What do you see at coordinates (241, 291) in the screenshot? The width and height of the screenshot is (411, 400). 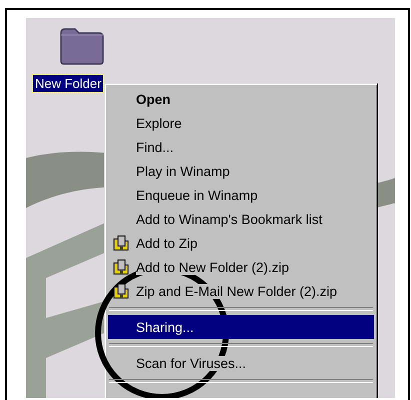 I see `menu-item: Zip and E-Mail New Folder (2).zip` at bounding box center [241, 291].